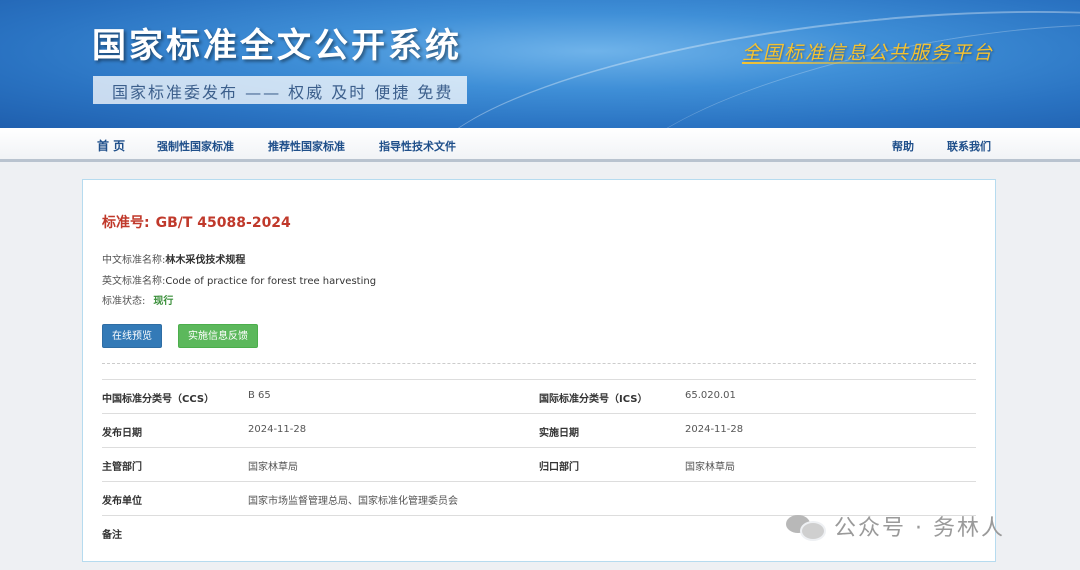  I want to click on implementation-date-value: 2024-11-28, so click(714, 429).